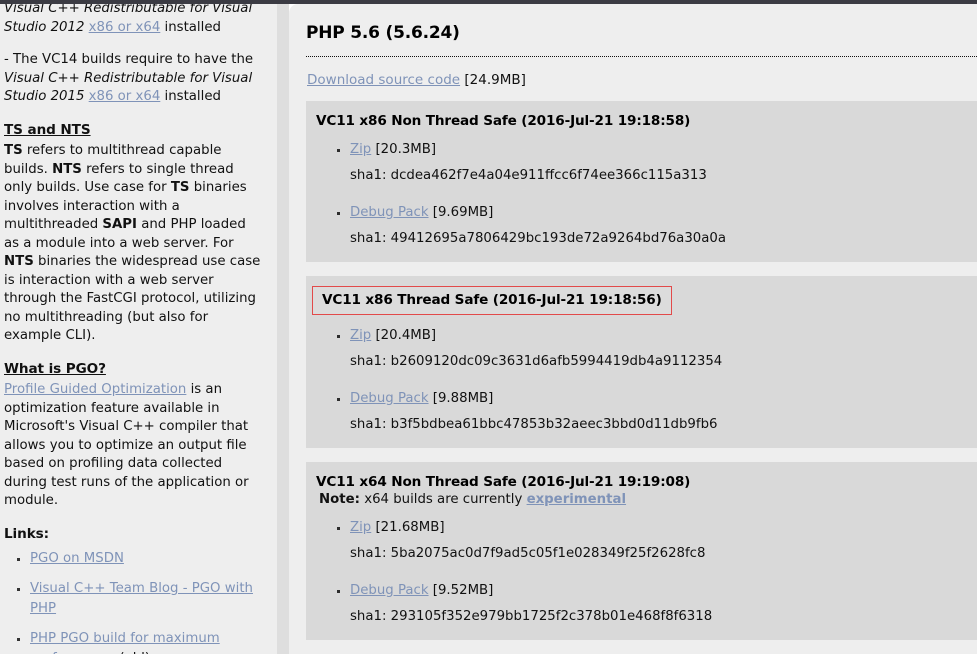  Describe the element at coordinates (576, 499) in the screenshot. I see `link-experimental: experimental` at that location.